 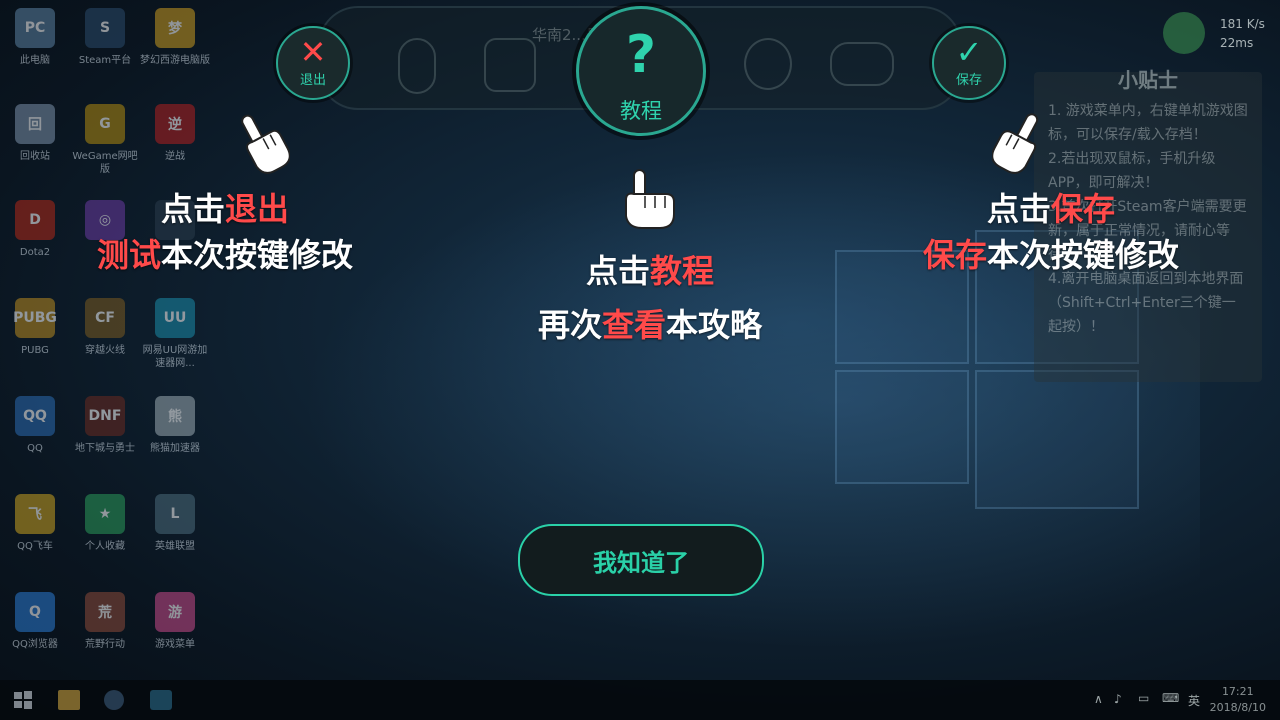 What do you see at coordinates (510, 65) in the screenshot?
I see `keyboard-key-icon` at bounding box center [510, 65].